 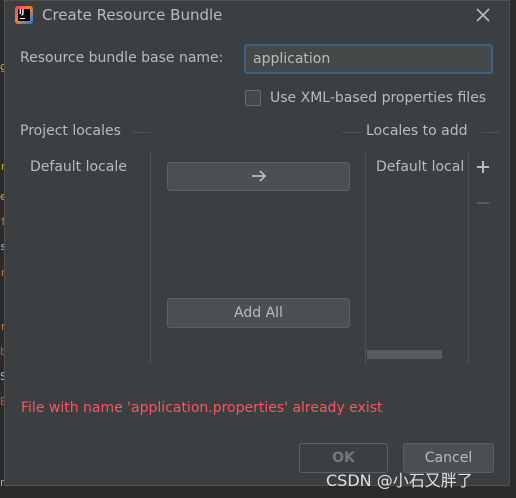 What do you see at coordinates (421, 167) in the screenshot?
I see `locale-to-add-item: Default local` at bounding box center [421, 167].